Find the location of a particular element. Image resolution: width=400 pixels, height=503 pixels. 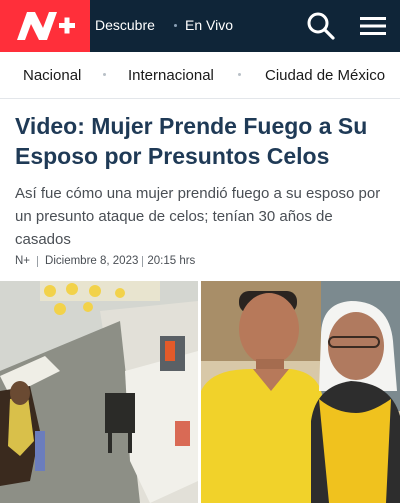

nav-separator is located at coordinates (175, 25).